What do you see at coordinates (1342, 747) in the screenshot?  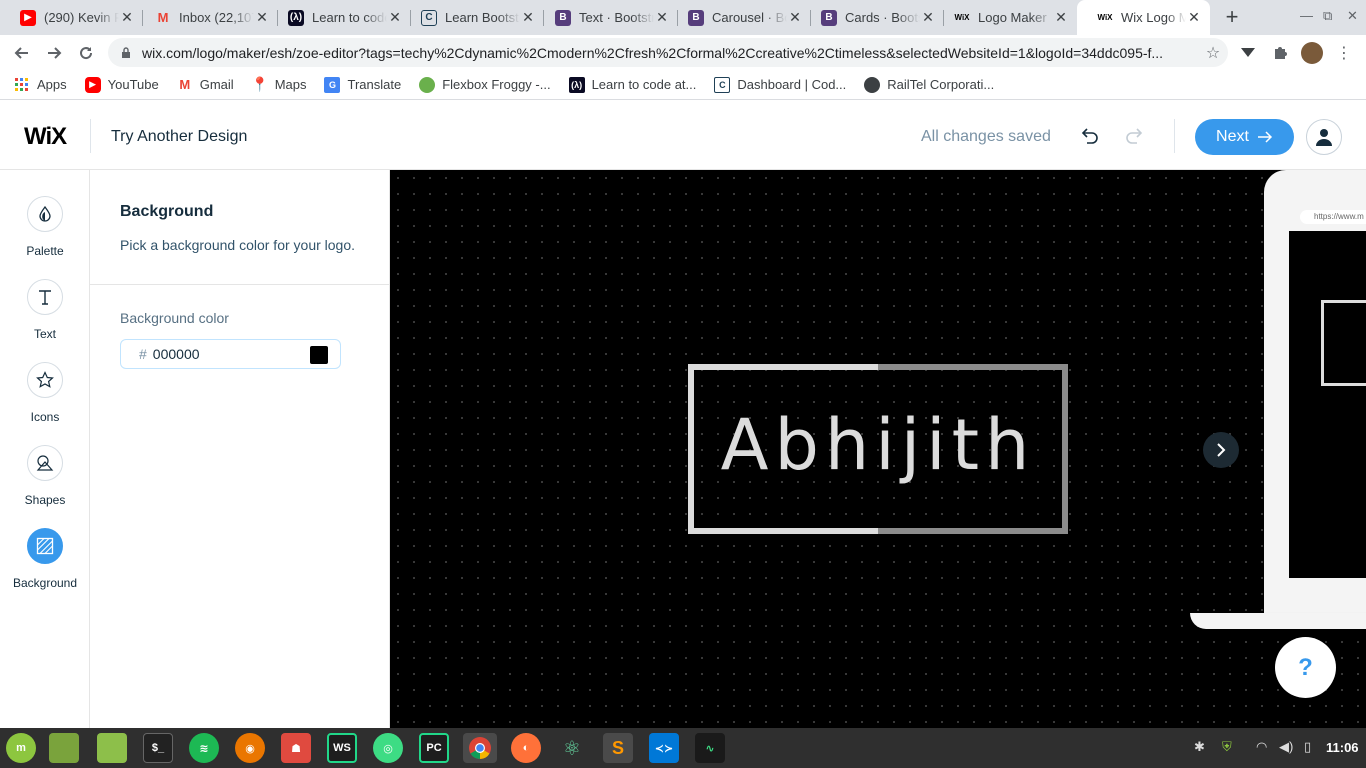 I see `clock: 11:06` at bounding box center [1342, 747].